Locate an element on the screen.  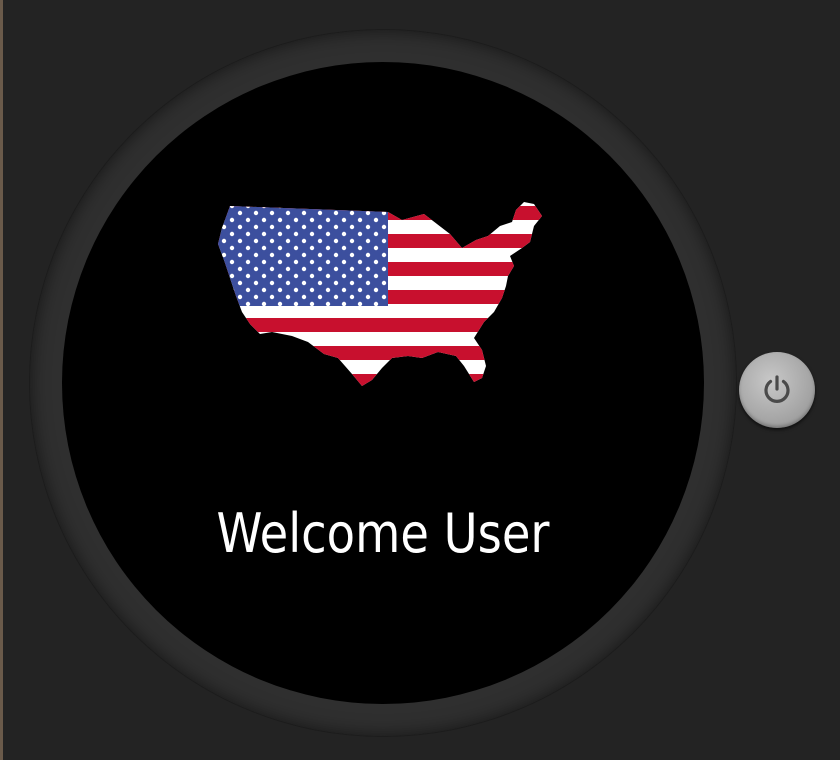
window-edge is located at coordinates (1, 380).